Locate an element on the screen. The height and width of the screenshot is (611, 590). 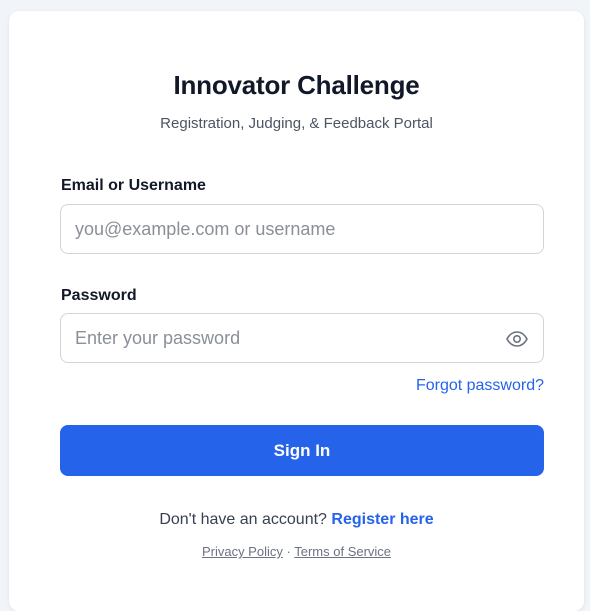
email-field is located at coordinates (275, 229).